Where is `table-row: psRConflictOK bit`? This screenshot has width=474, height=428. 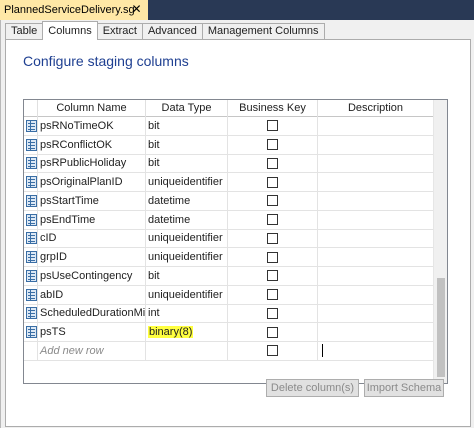 table-row: psRConflictOK bit is located at coordinates (229, 145).